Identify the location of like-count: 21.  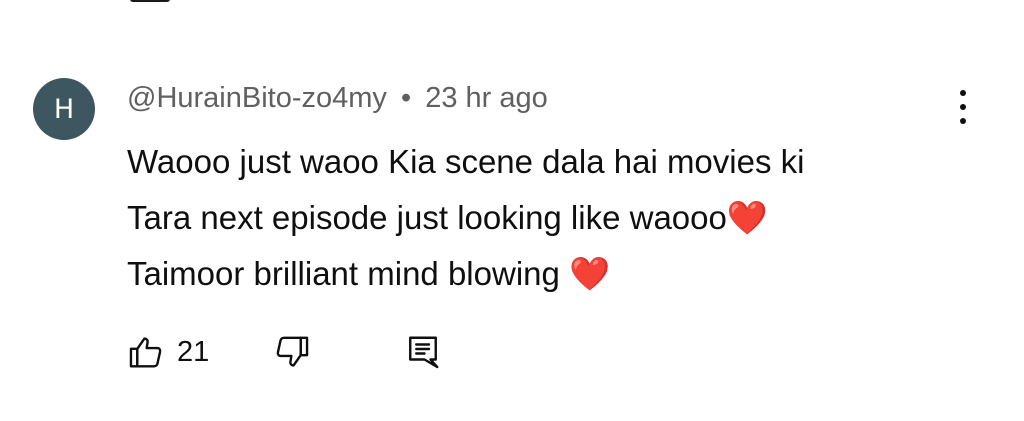
(193, 351).